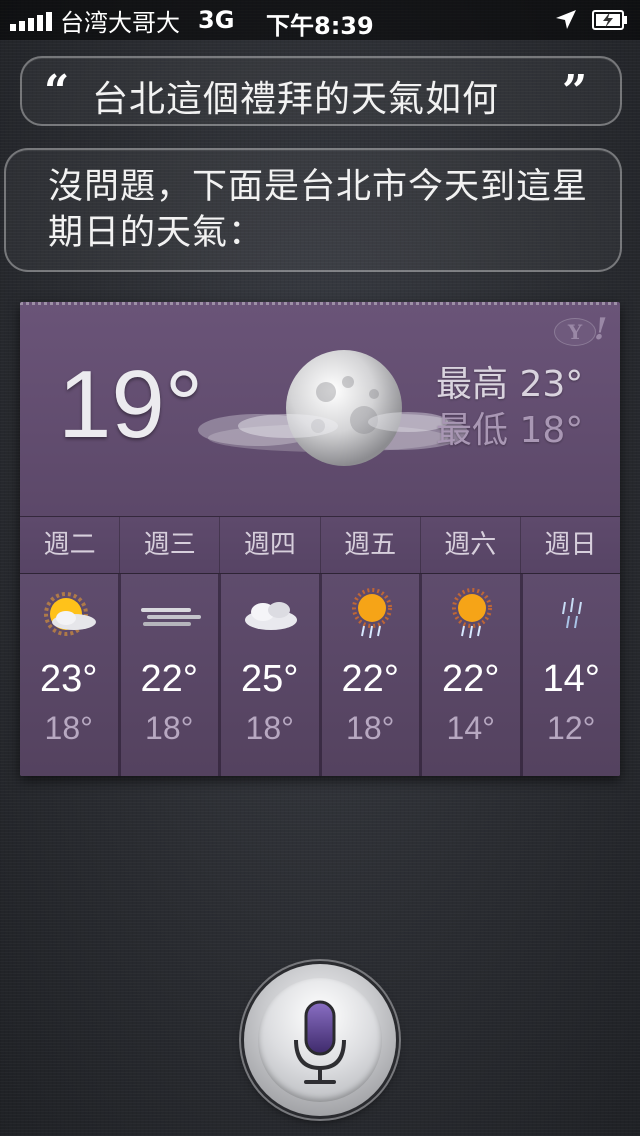 This screenshot has width=640, height=1136. Describe the element at coordinates (270, 679) in the screenshot. I see `forecast-high: 25°` at that location.